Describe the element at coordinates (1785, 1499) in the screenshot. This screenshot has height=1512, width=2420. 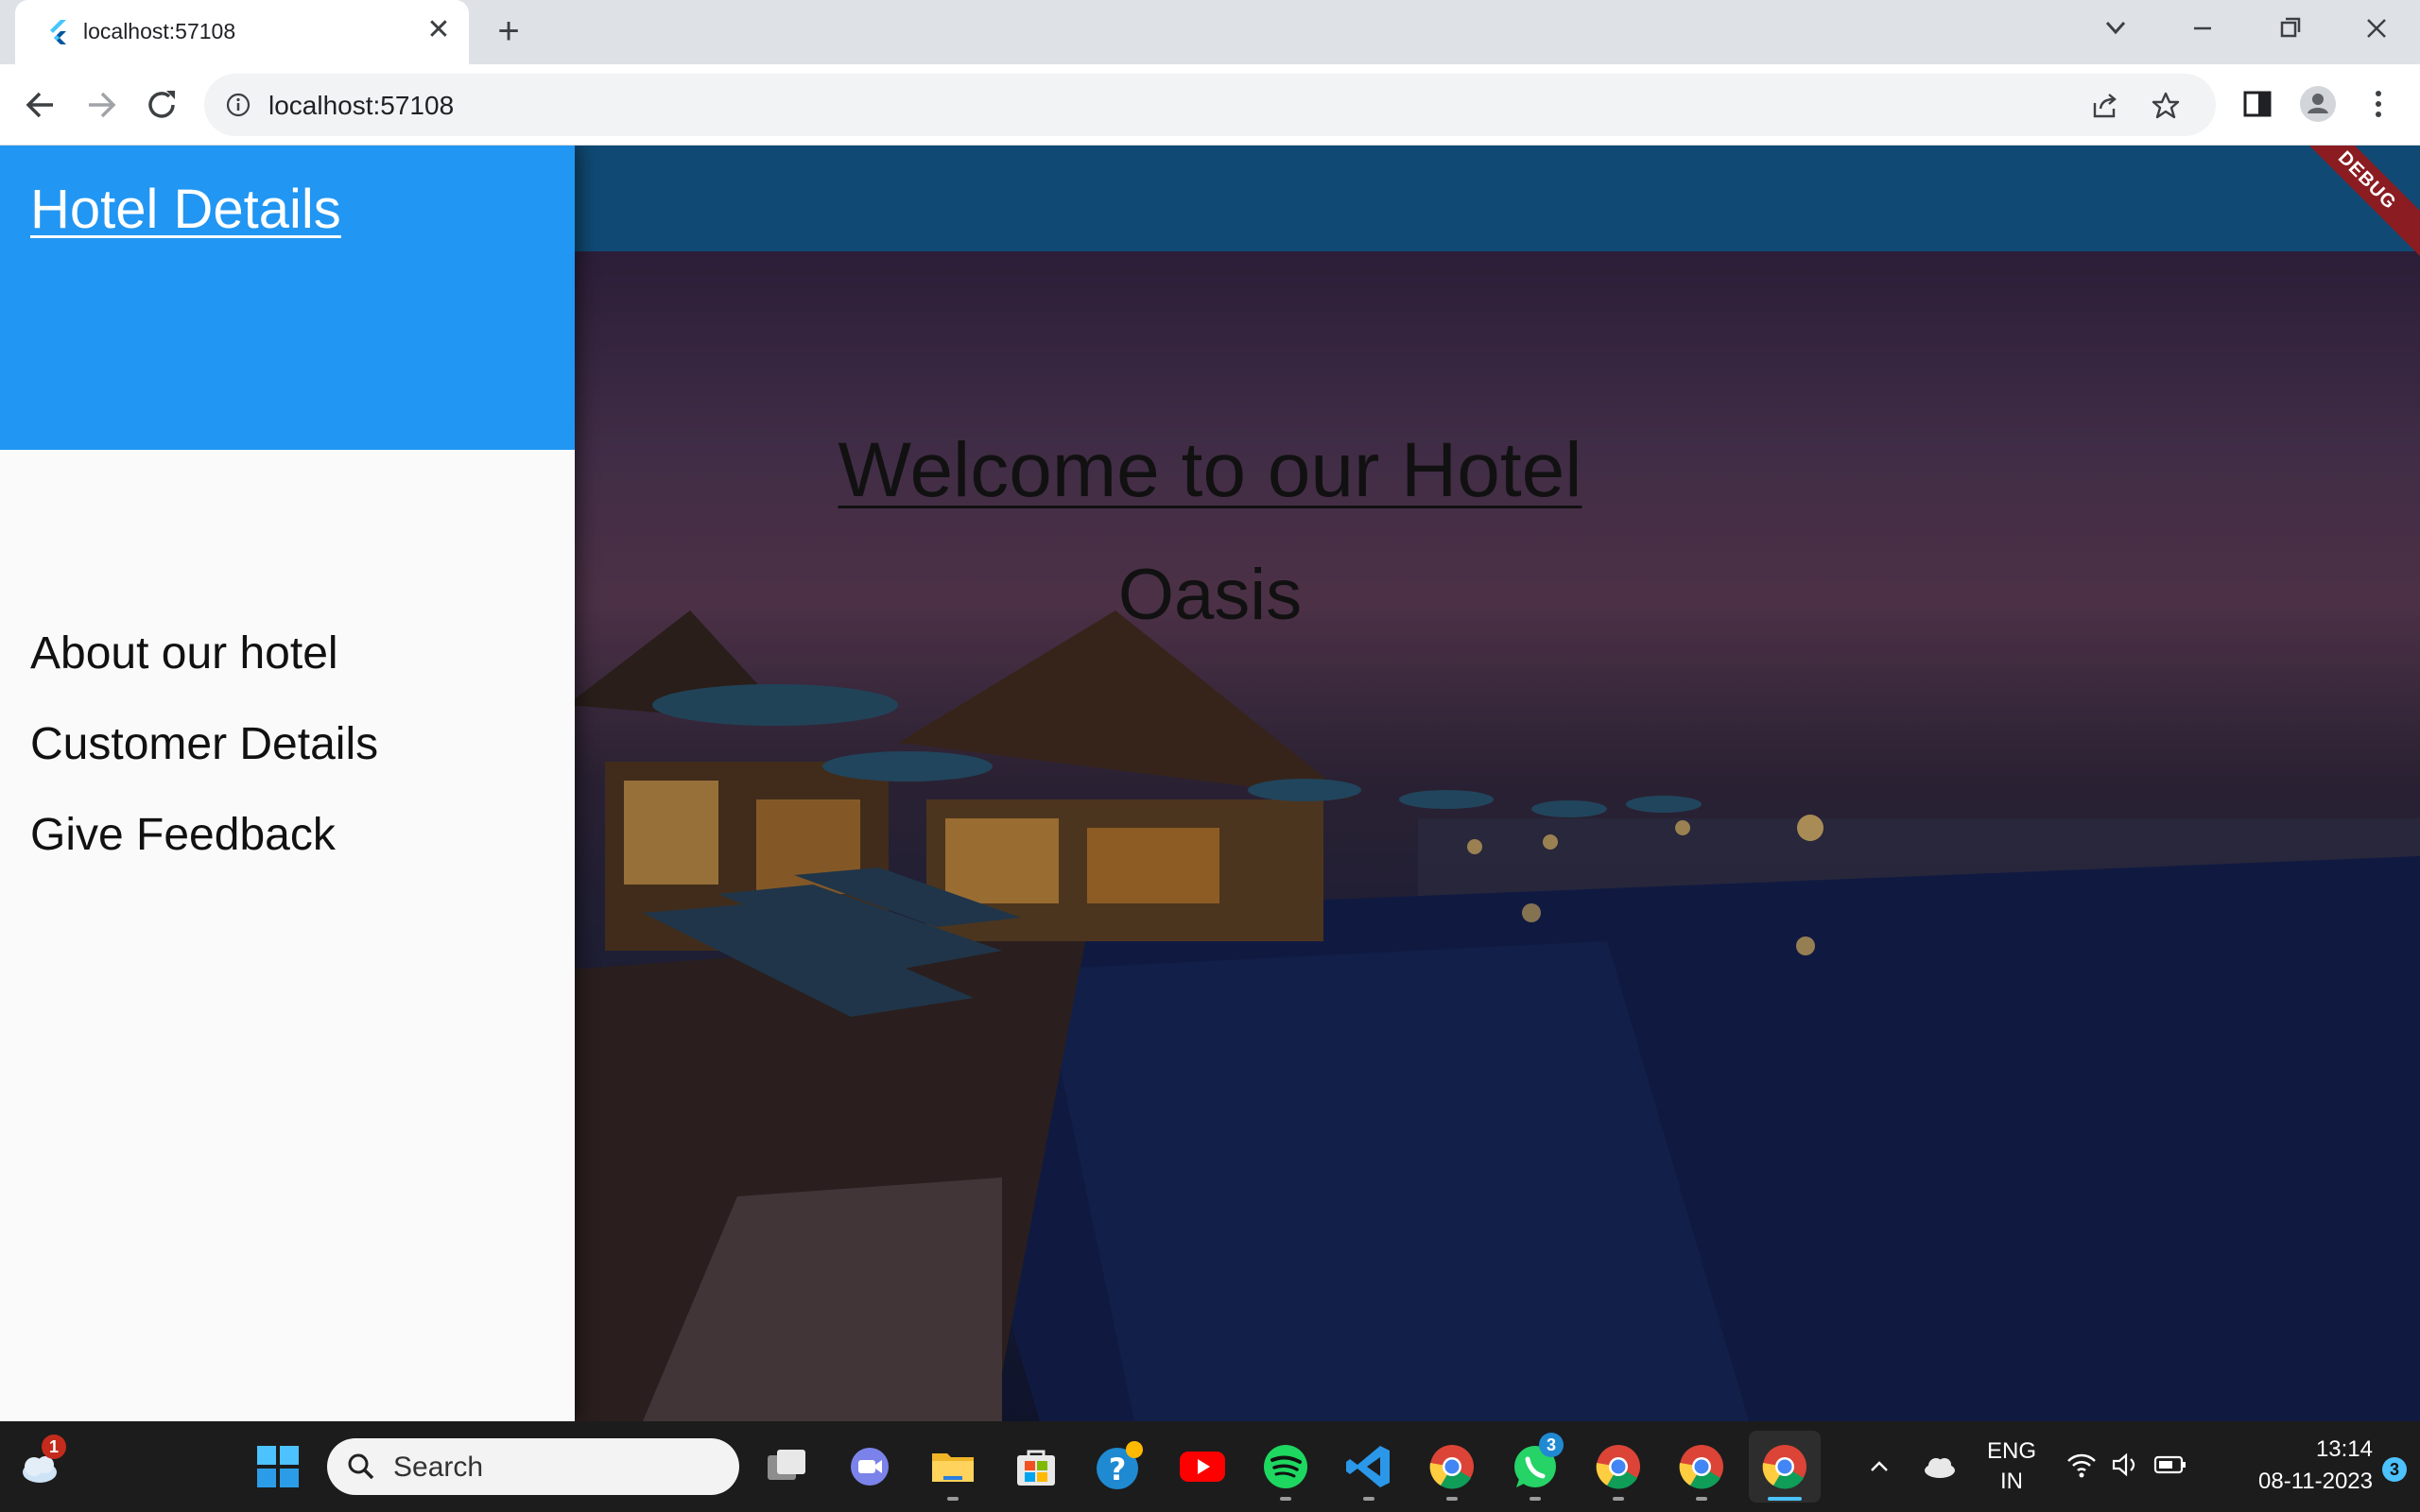
I see `chrome-active-indicator` at that location.